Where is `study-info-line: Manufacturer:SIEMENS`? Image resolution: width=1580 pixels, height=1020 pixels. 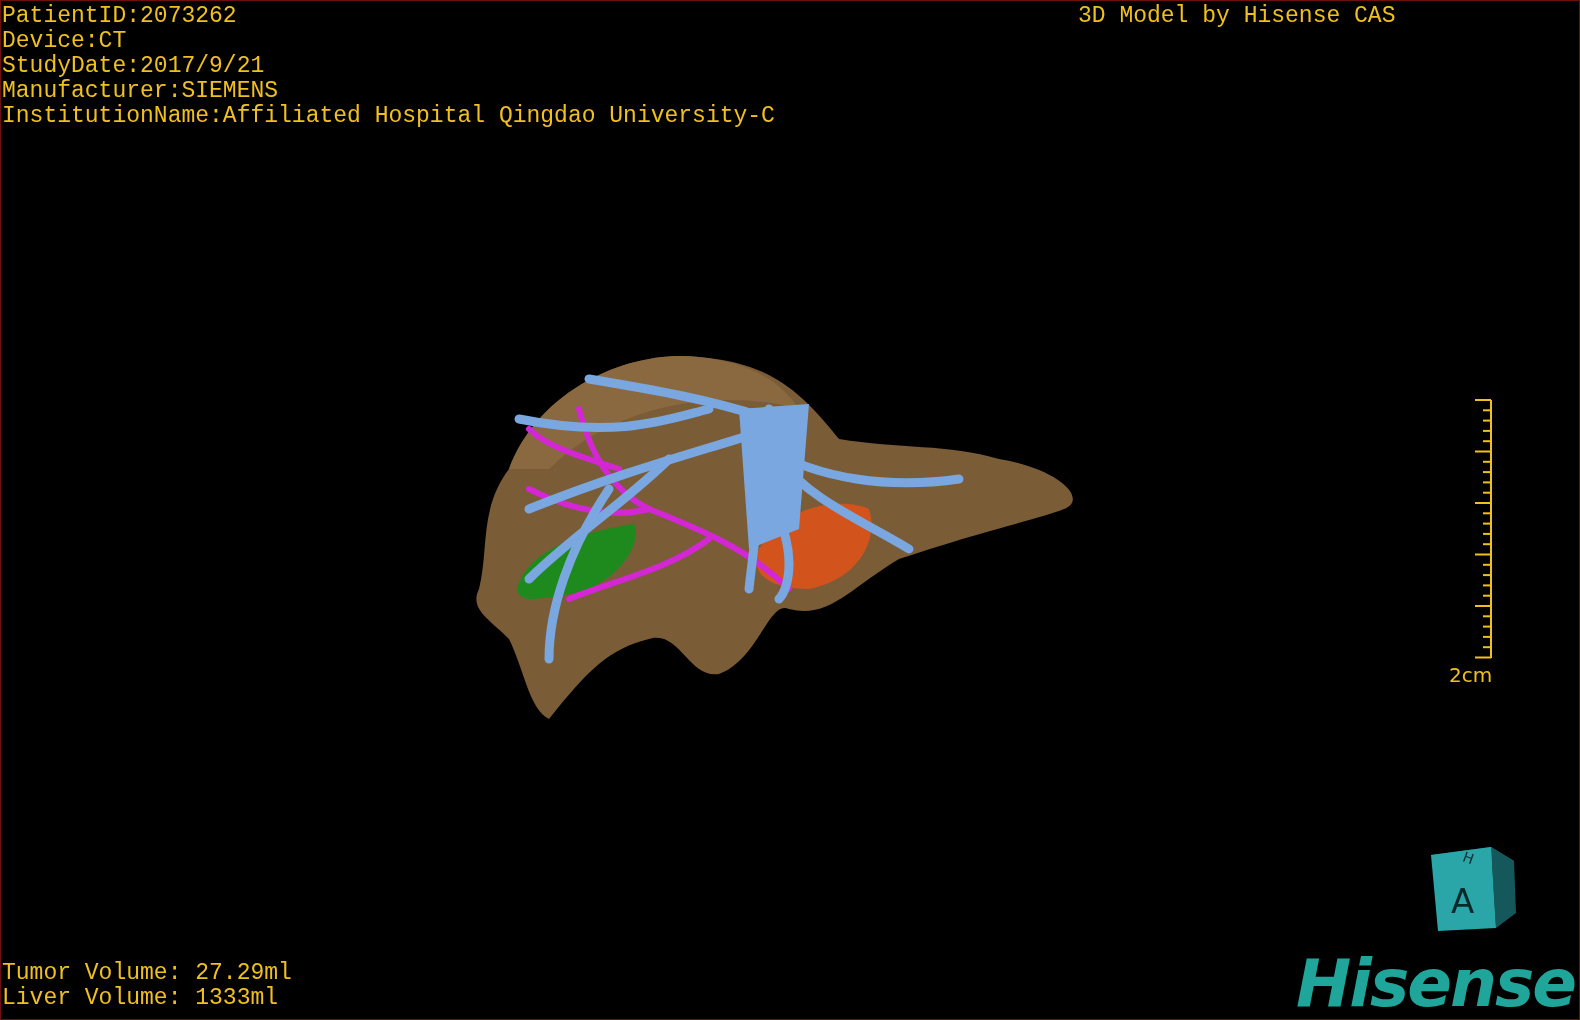
study-info-line: Manufacturer:SIEMENS is located at coordinates (141, 91).